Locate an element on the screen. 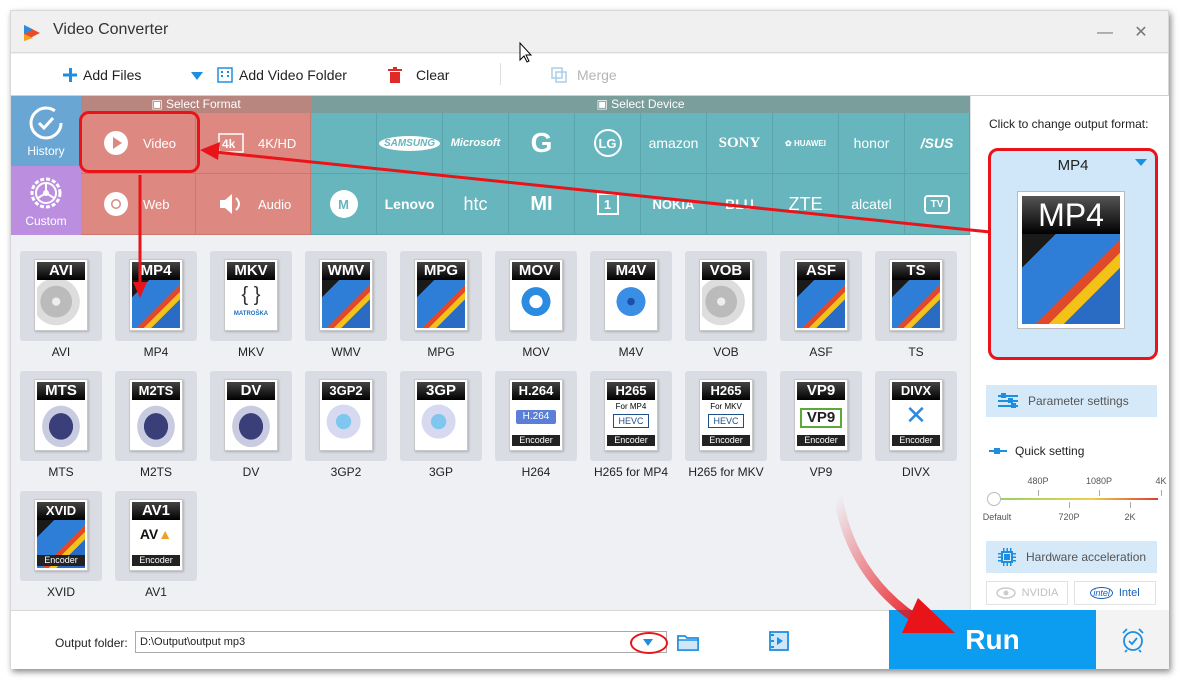 The width and height of the screenshot is (1180, 680). output-folder-input is located at coordinates (401, 642).